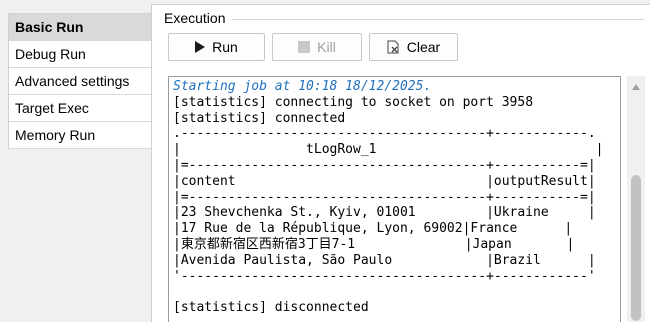 The image size is (650, 322). Describe the element at coordinates (259, 118) in the screenshot. I see `console-line: [statistics] connected` at that location.